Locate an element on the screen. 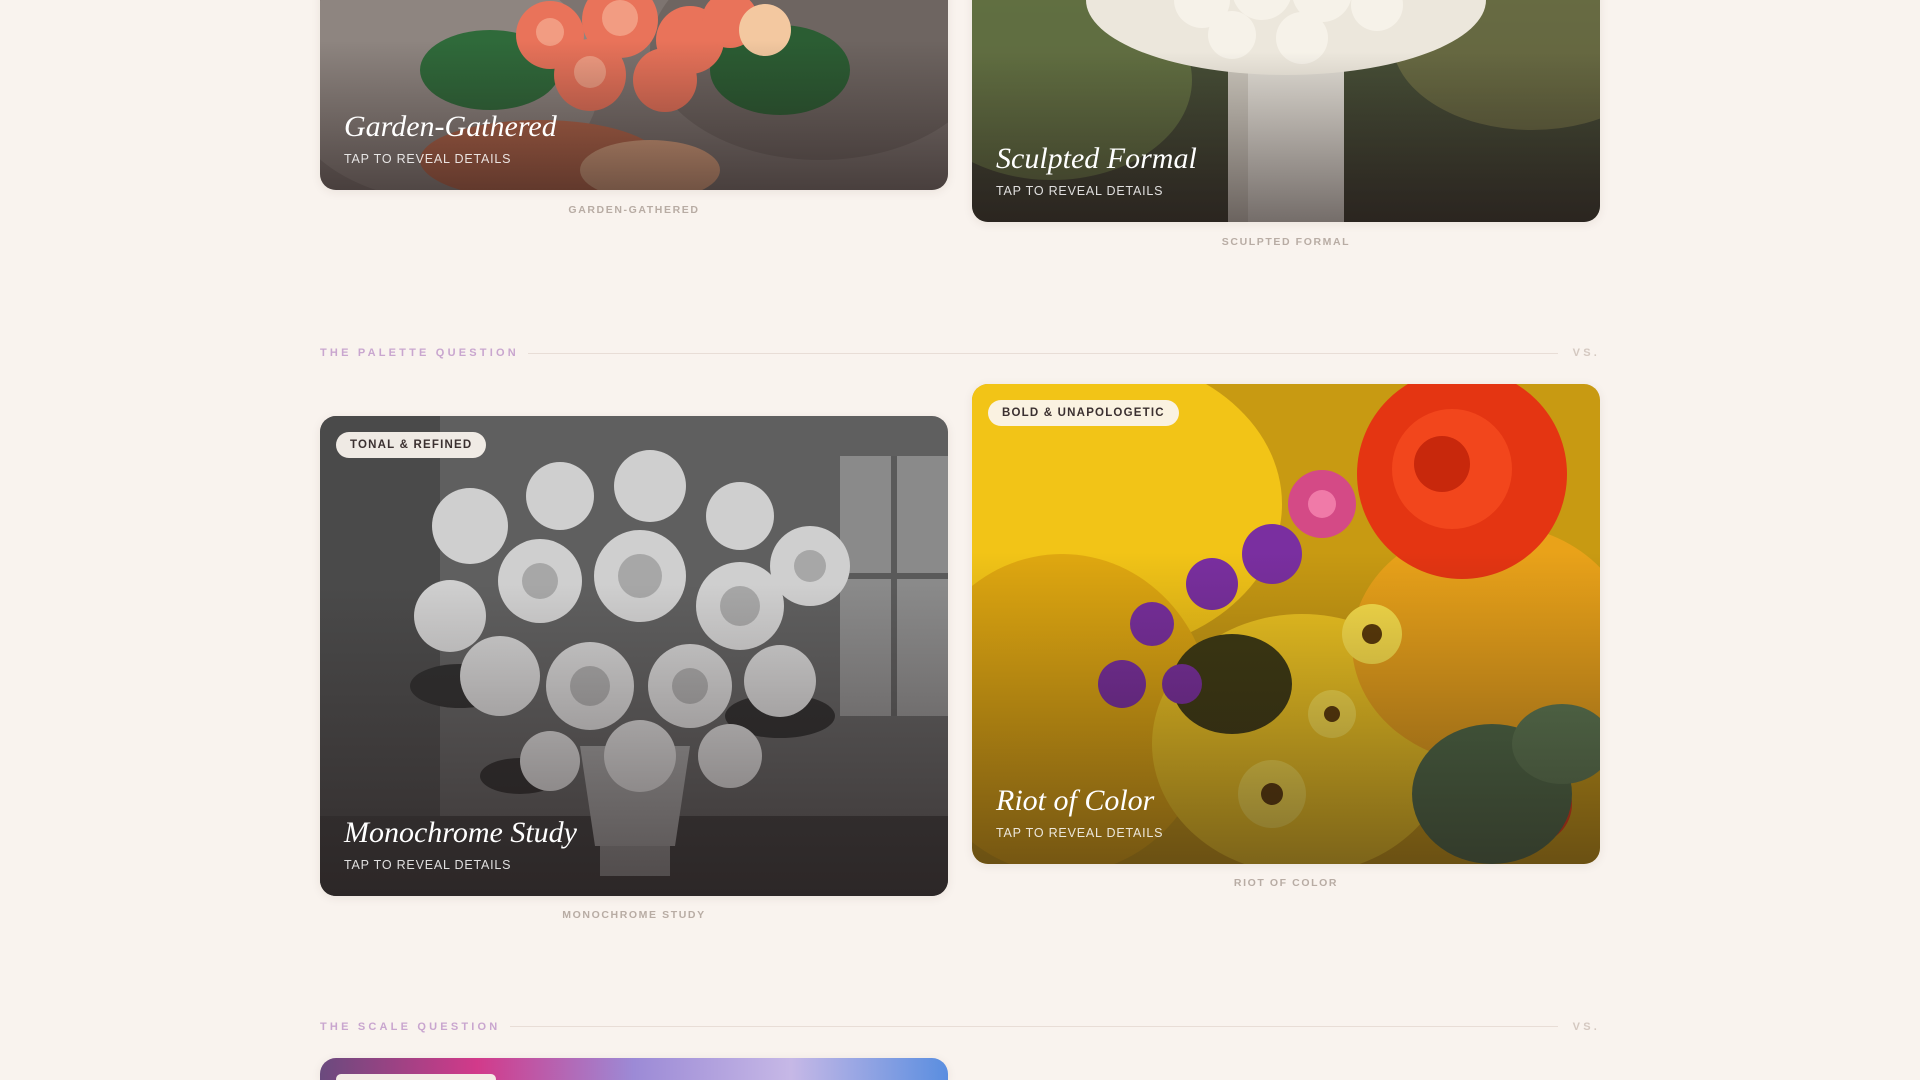 The height and width of the screenshot is (1080, 1920). card-scale-left is located at coordinates (634, 1069).